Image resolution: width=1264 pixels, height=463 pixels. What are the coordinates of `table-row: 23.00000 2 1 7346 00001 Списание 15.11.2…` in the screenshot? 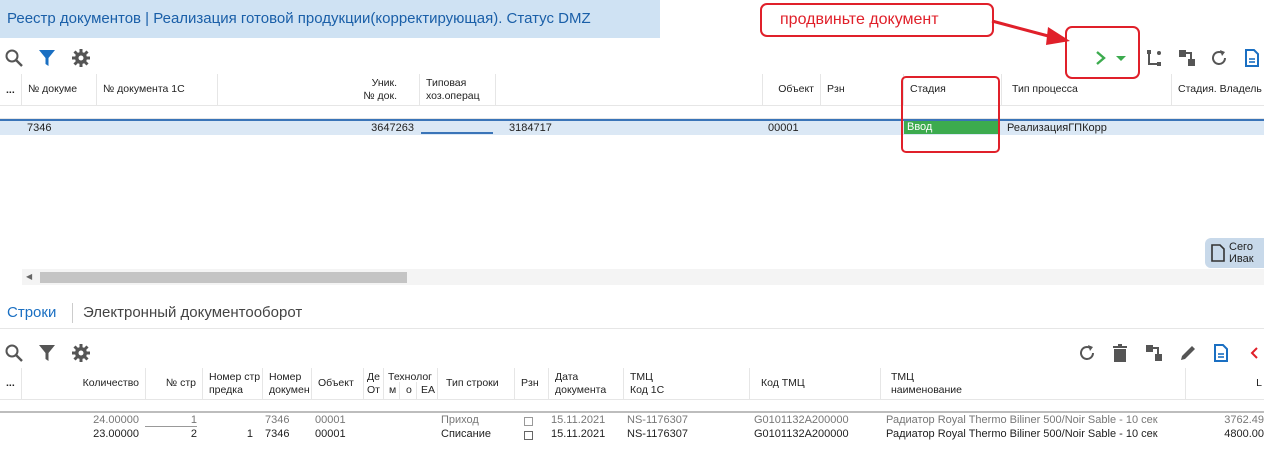 It's located at (632, 435).